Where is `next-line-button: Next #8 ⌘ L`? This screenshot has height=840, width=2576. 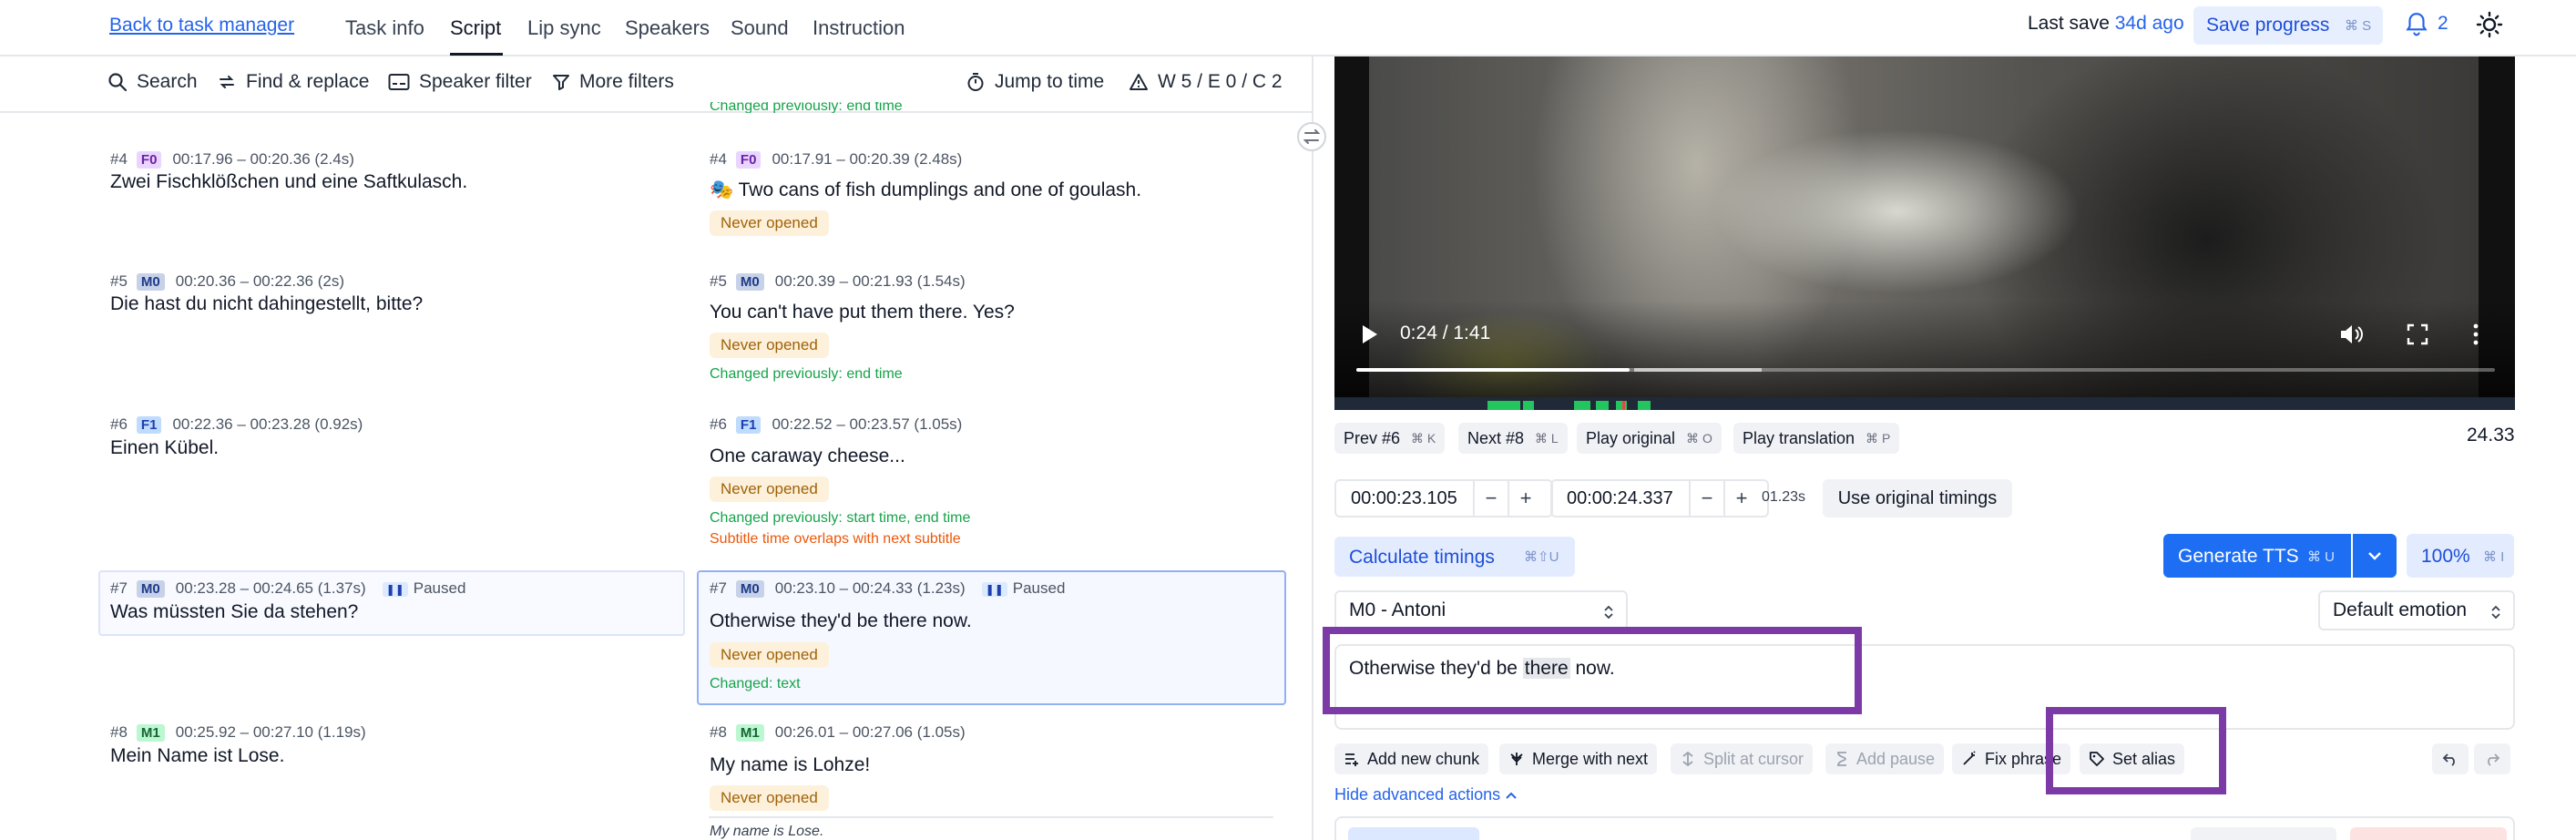
next-line-button: Next #8 ⌘ L is located at coordinates (1513, 439).